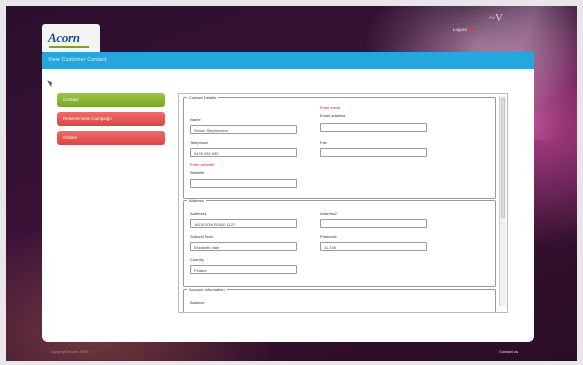  Describe the element at coordinates (195, 119) in the screenshot. I see `name-label: Name` at that location.